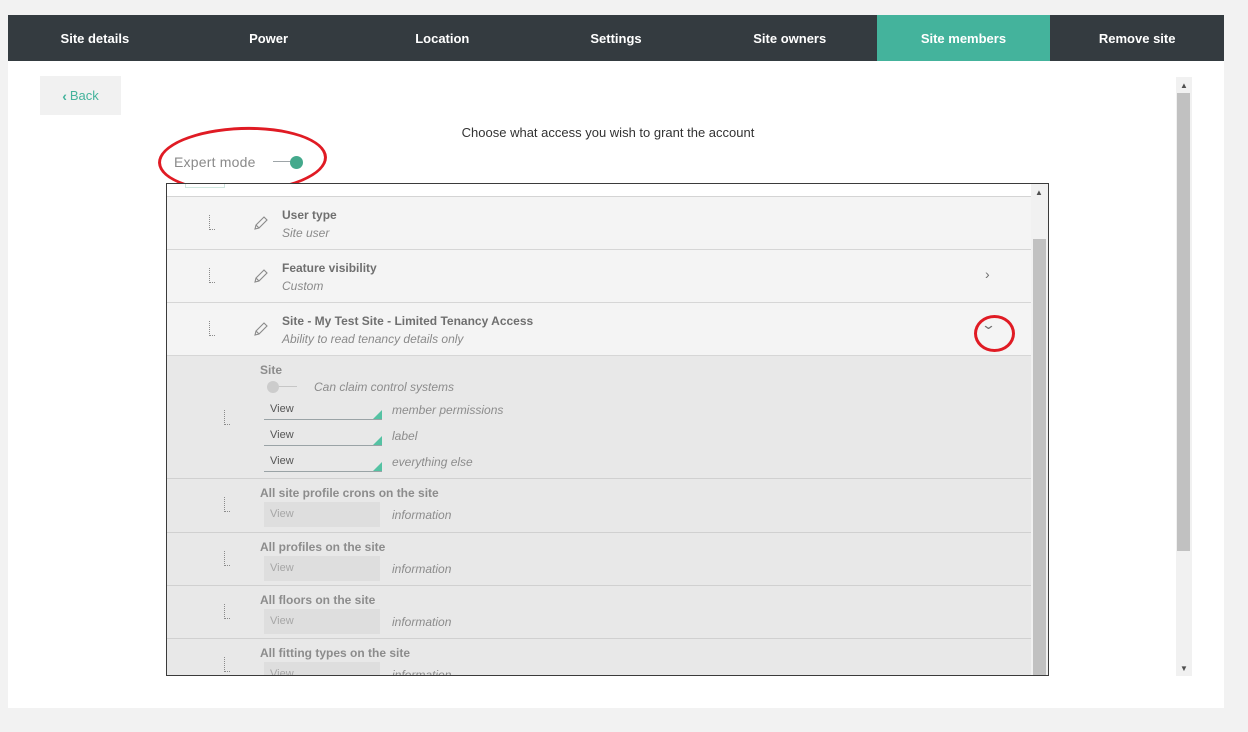  I want to click on tab-settings: Settings, so click(616, 38).